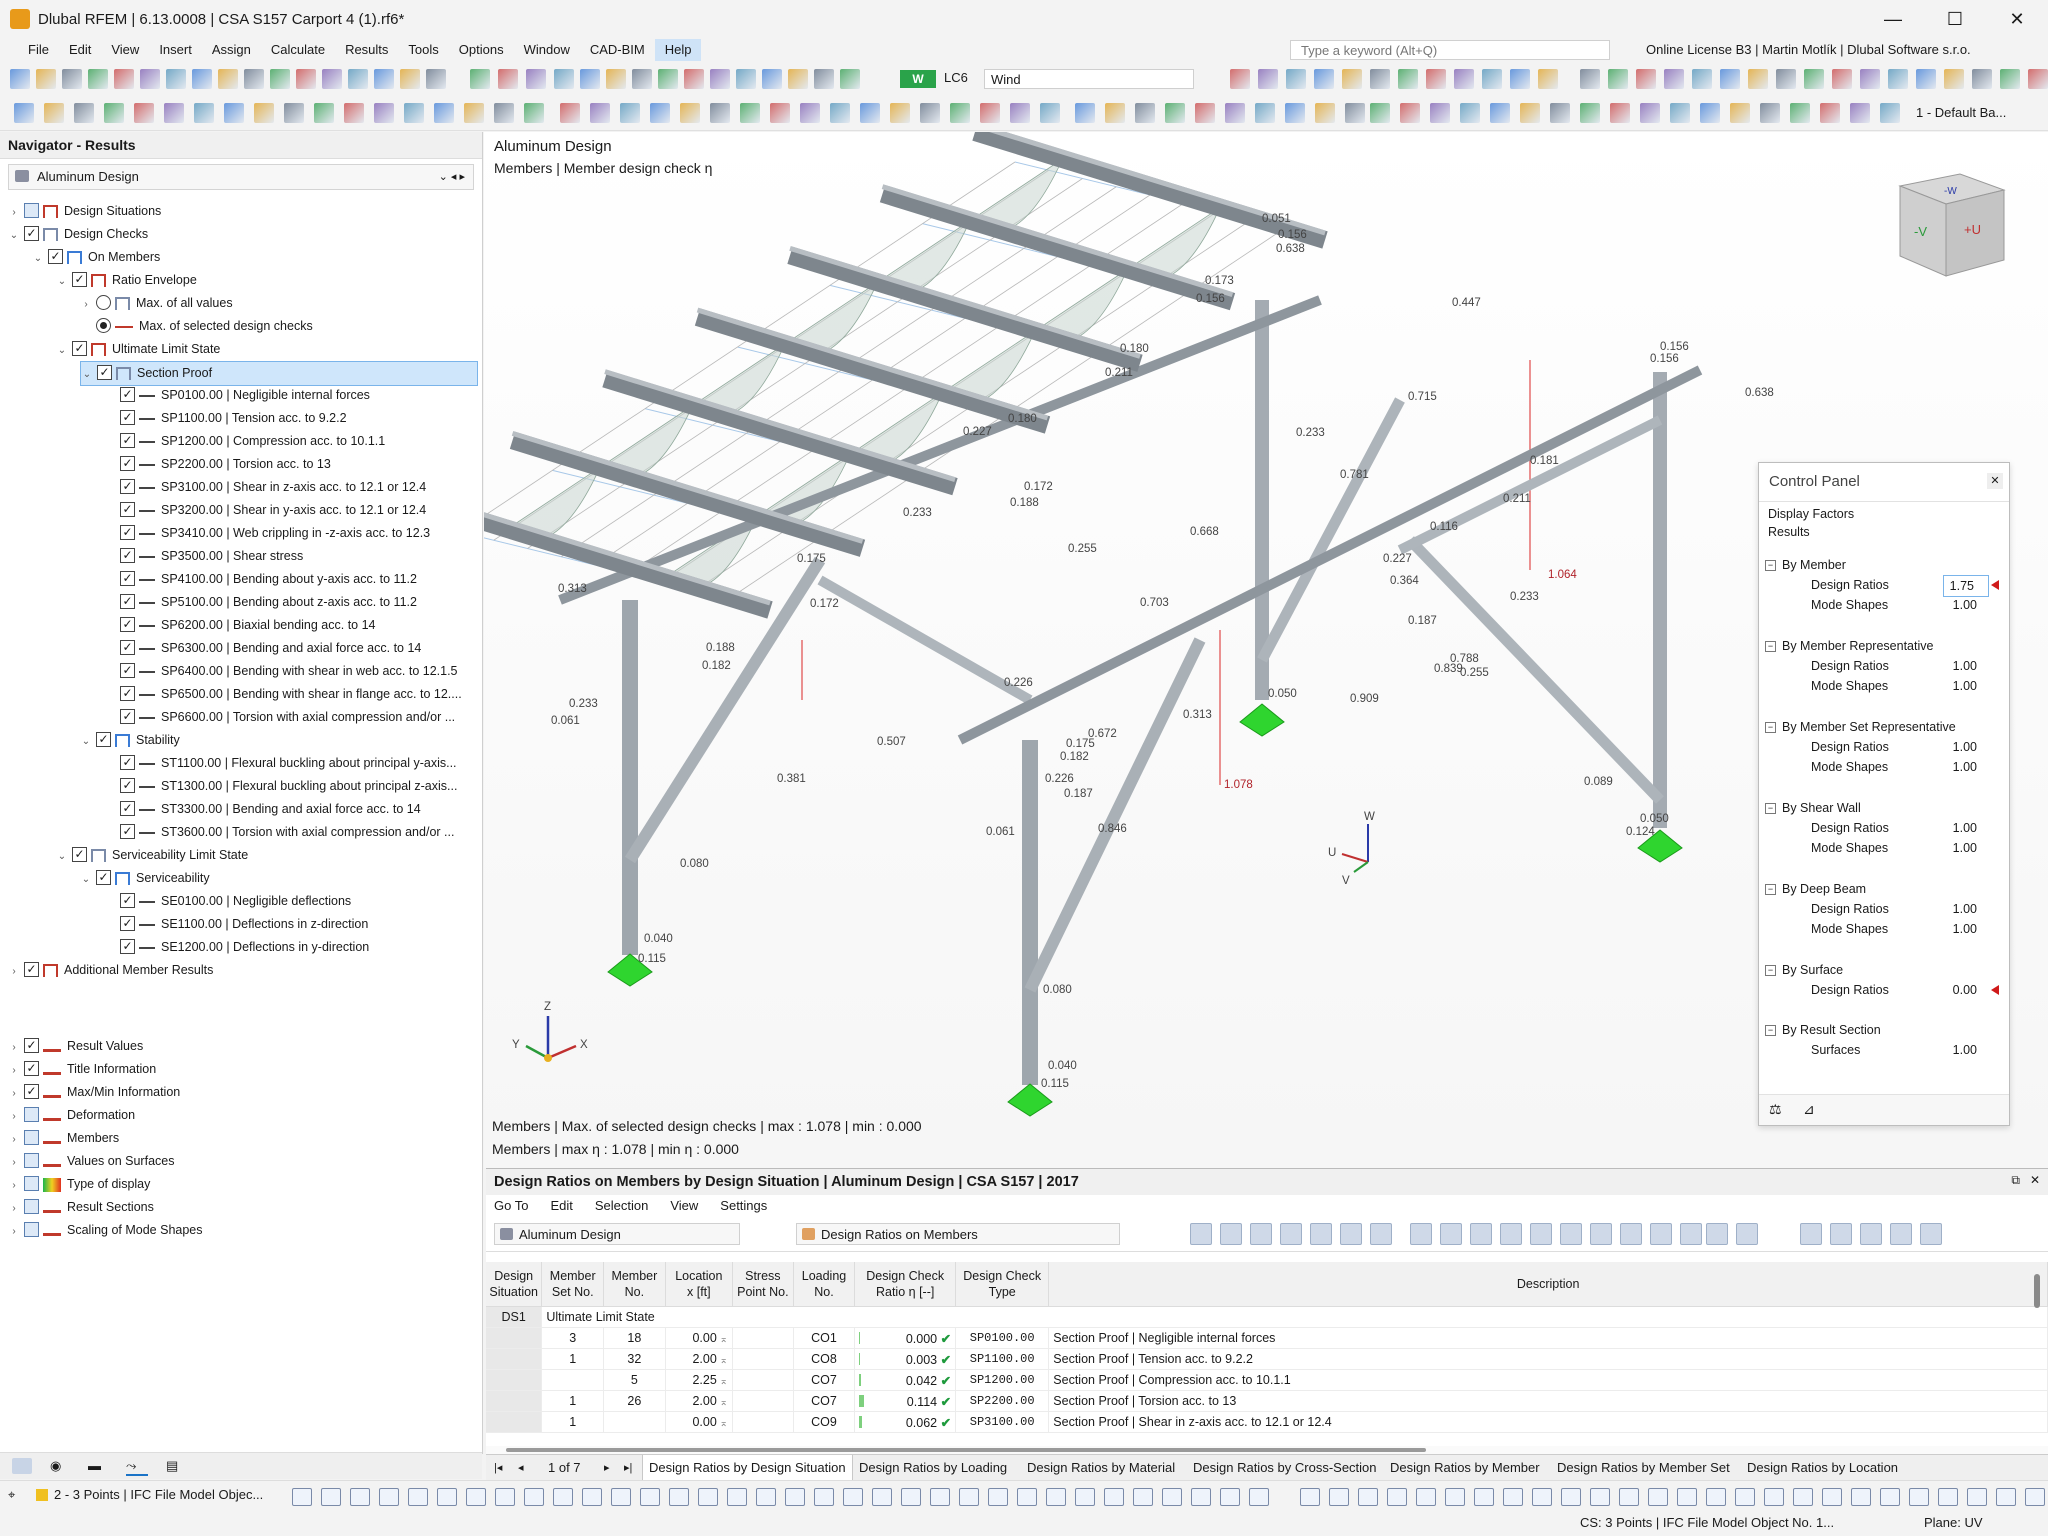  Describe the element at coordinates (617, 1234) in the screenshot. I see `results-module-select: Aluminum Design` at that location.